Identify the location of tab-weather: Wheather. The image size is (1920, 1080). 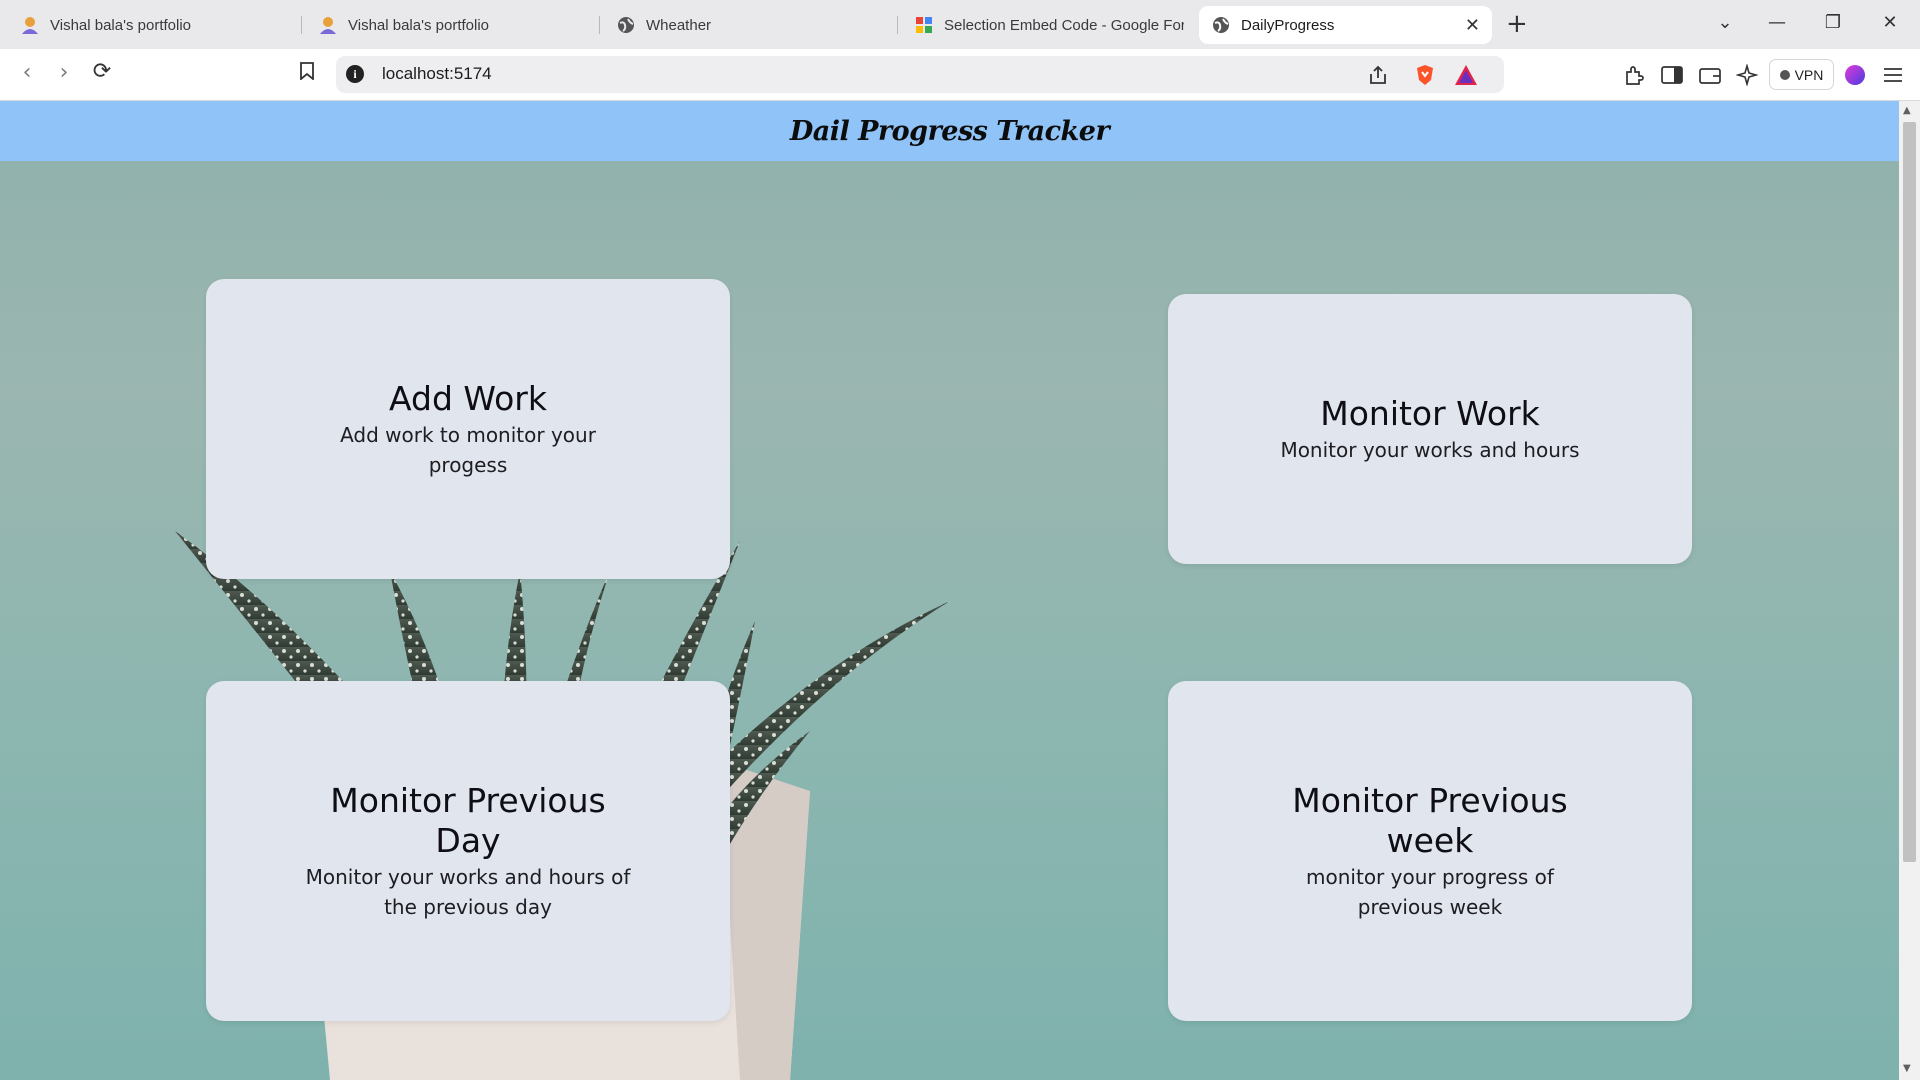
(751, 25).